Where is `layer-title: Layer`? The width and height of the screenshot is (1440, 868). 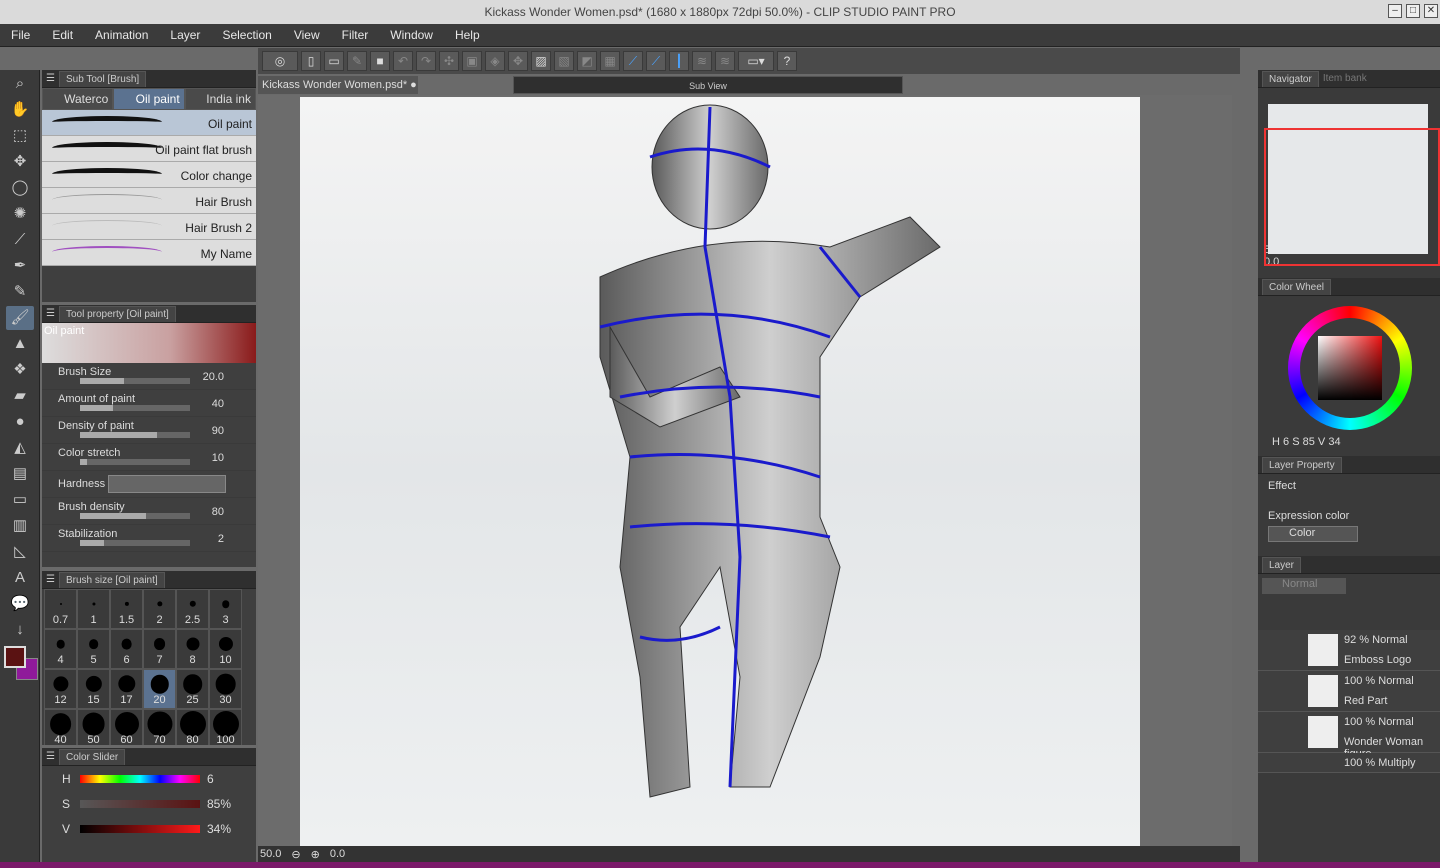
layer-title: Layer is located at coordinates (1282, 564).